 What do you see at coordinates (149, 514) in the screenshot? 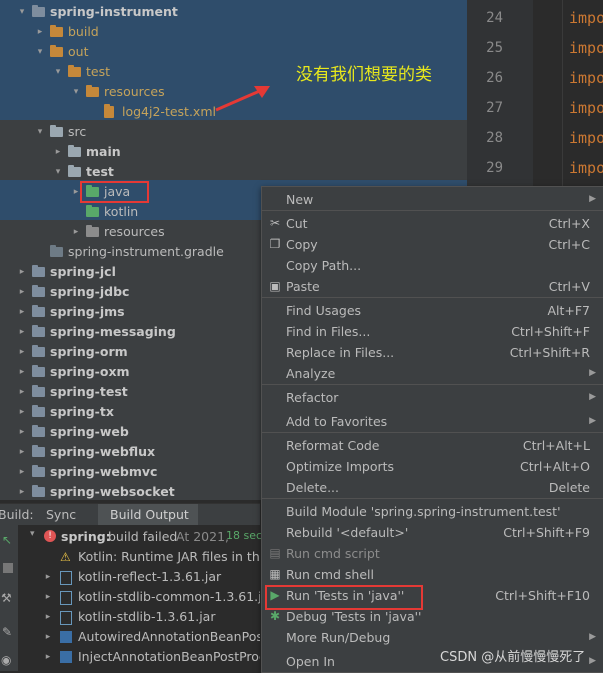
I see `tab-build-output: Build Output` at bounding box center [149, 514].